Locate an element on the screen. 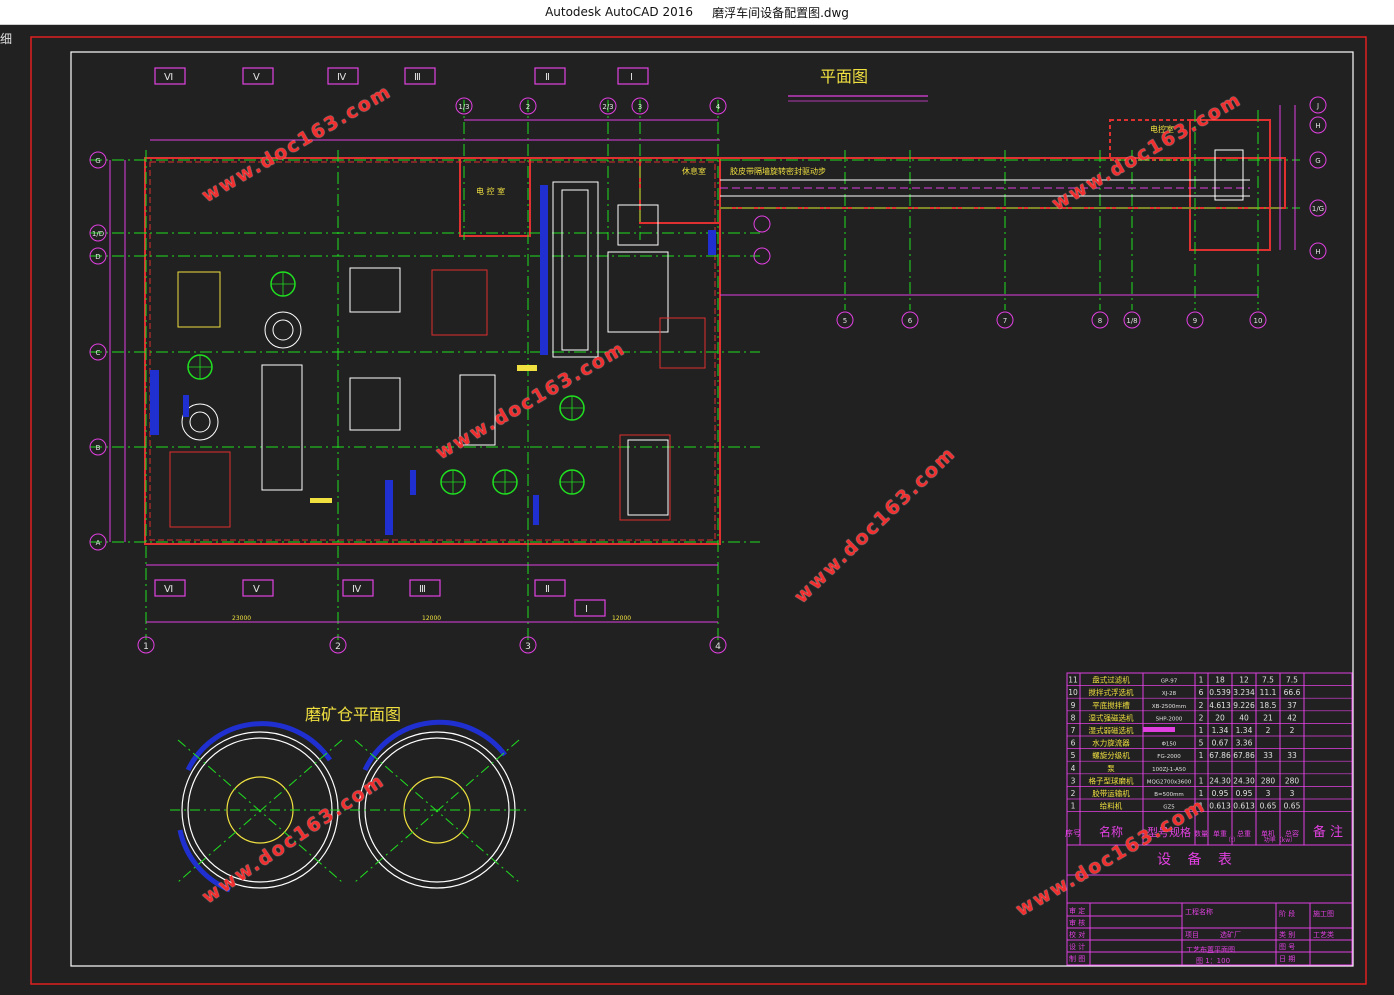  section-mark-bottom: Ⅰ is located at coordinates (586, 609).